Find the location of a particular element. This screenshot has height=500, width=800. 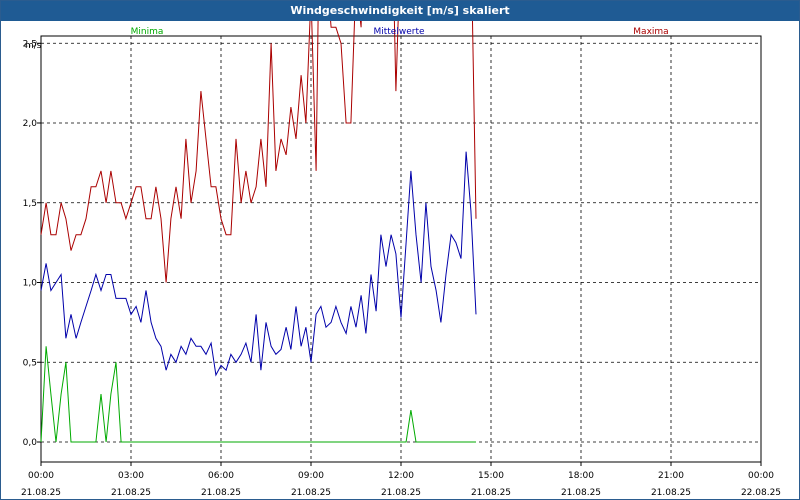

x-tick-label-time: 03:00 is located at coordinates (131, 476).